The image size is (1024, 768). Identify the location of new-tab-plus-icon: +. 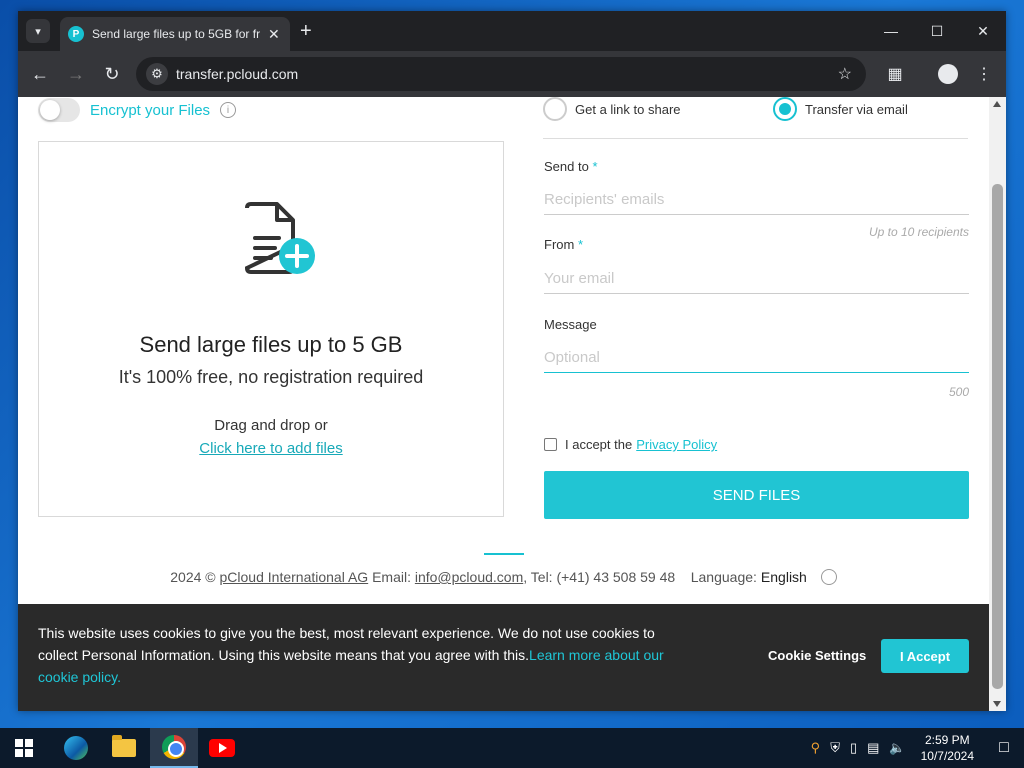
(306, 31).